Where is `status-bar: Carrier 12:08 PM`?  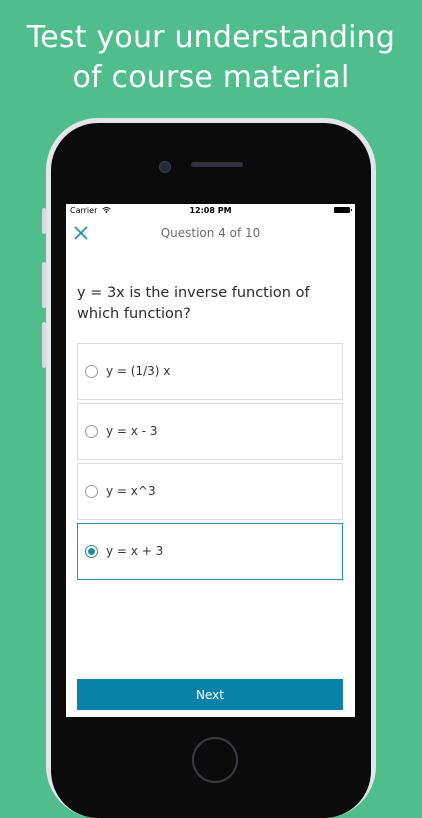 status-bar: Carrier 12:08 PM is located at coordinates (210, 211).